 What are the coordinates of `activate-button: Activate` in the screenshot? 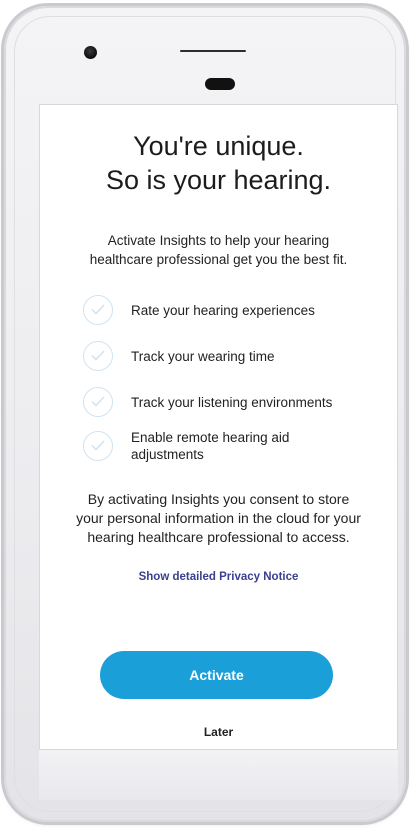 It's located at (216, 675).